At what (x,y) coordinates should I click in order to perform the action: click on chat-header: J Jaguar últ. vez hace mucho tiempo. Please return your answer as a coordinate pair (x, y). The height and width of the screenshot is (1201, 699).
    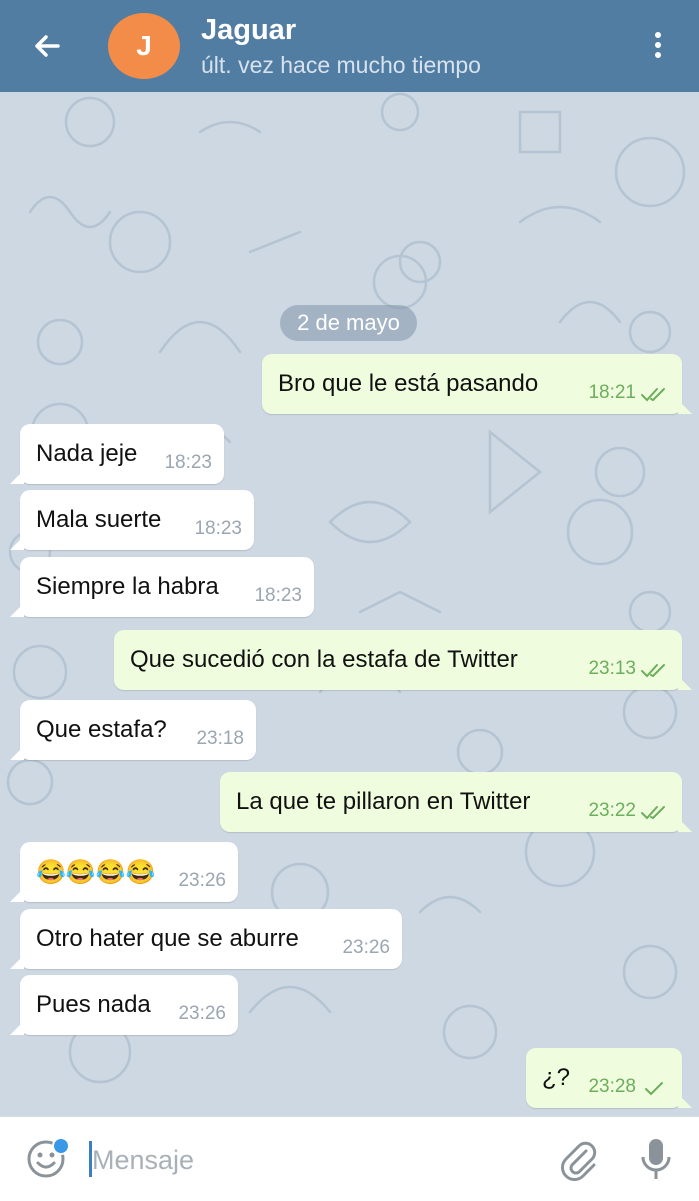
    Looking at the image, I should click on (349, 46).